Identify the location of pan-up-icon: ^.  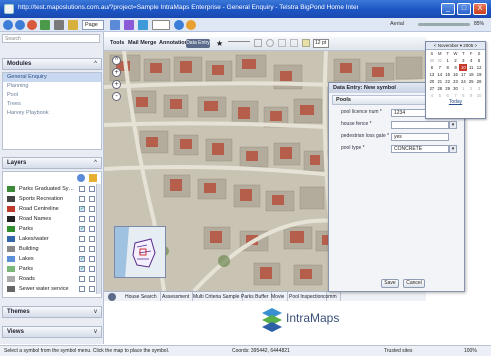
(116, 60).